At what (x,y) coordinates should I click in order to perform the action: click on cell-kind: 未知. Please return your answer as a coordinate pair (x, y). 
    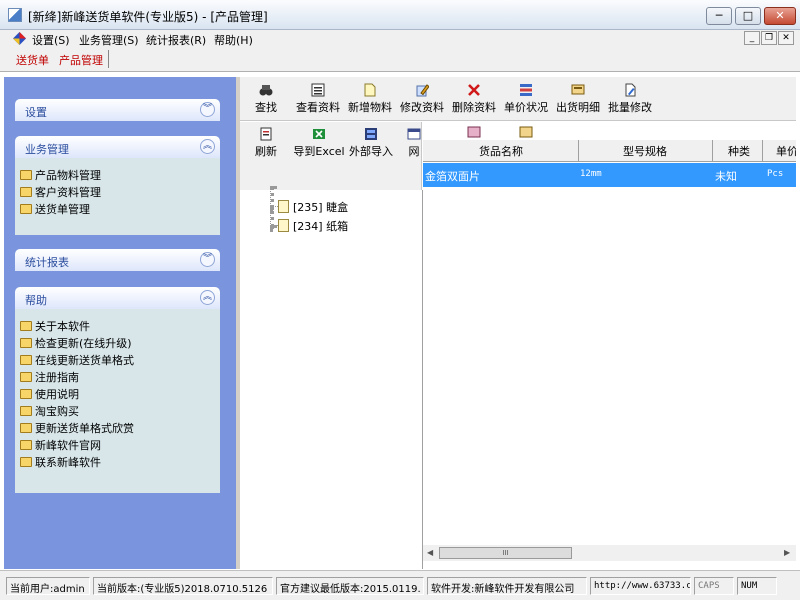
    Looking at the image, I should click on (726, 176).